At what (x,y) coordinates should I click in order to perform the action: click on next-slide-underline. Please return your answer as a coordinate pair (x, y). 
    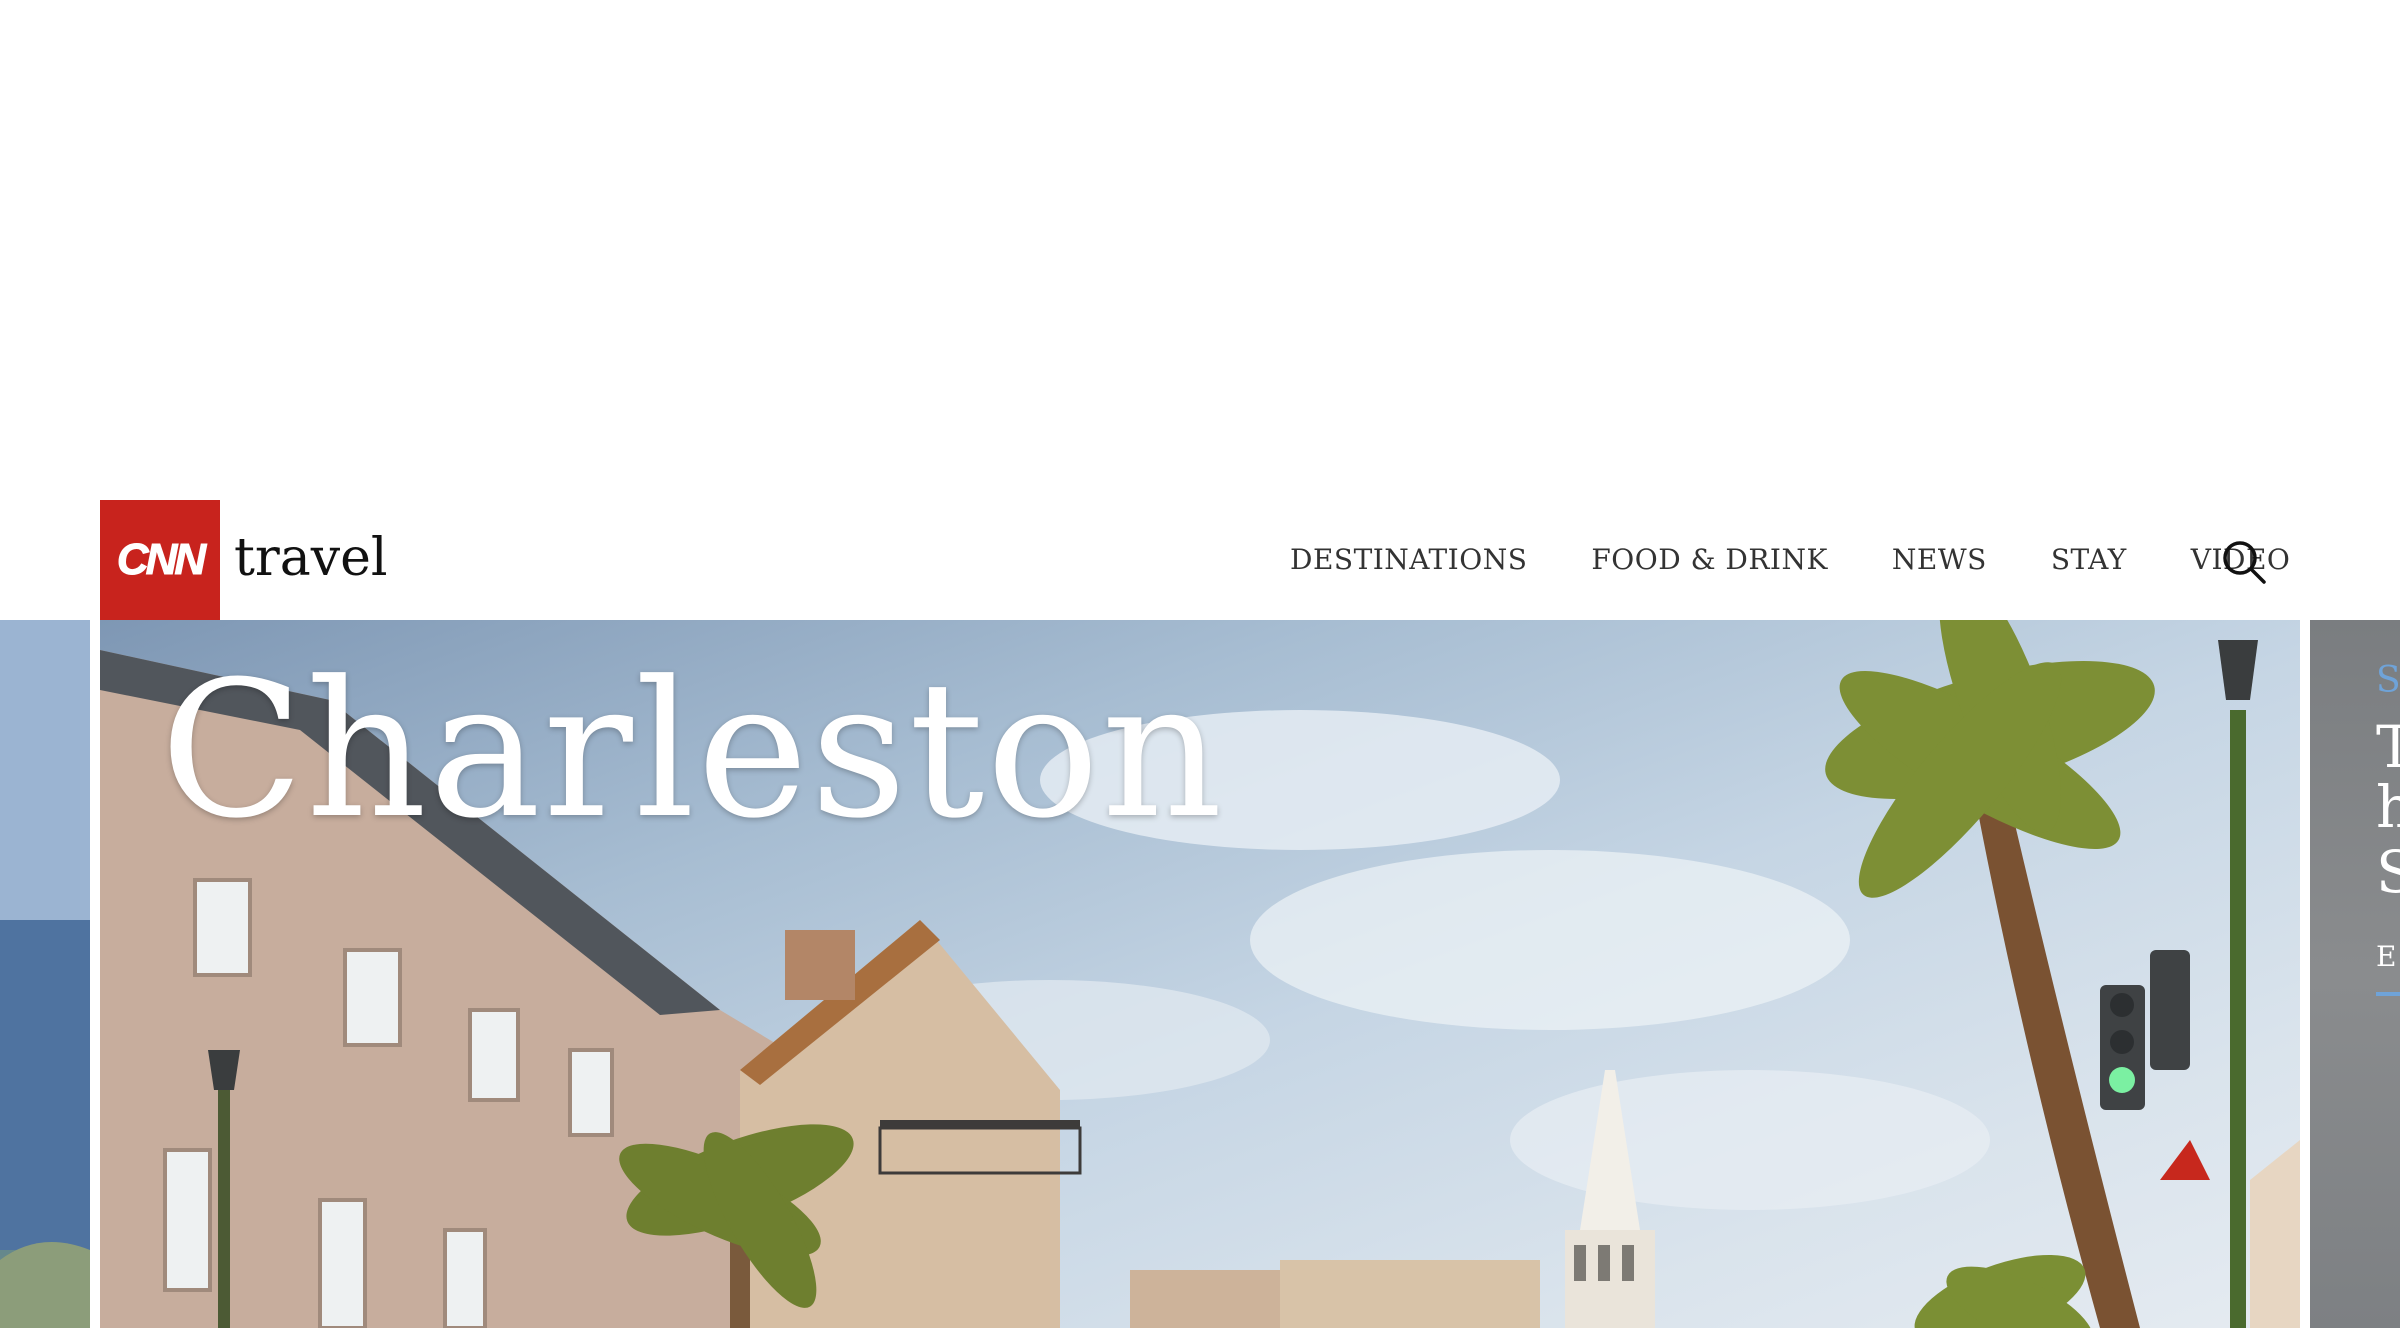
    Looking at the image, I should click on (2388, 994).